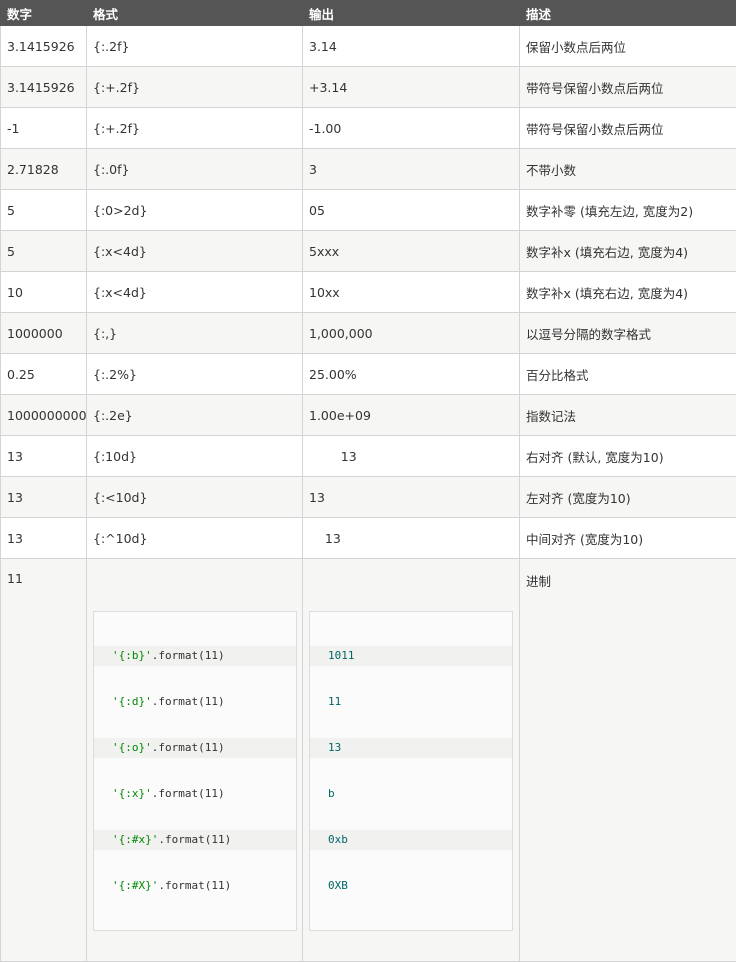 This screenshot has width=736, height=962. What do you see at coordinates (411, 251) in the screenshot?
I see `cell-output: 5xxx` at bounding box center [411, 251].